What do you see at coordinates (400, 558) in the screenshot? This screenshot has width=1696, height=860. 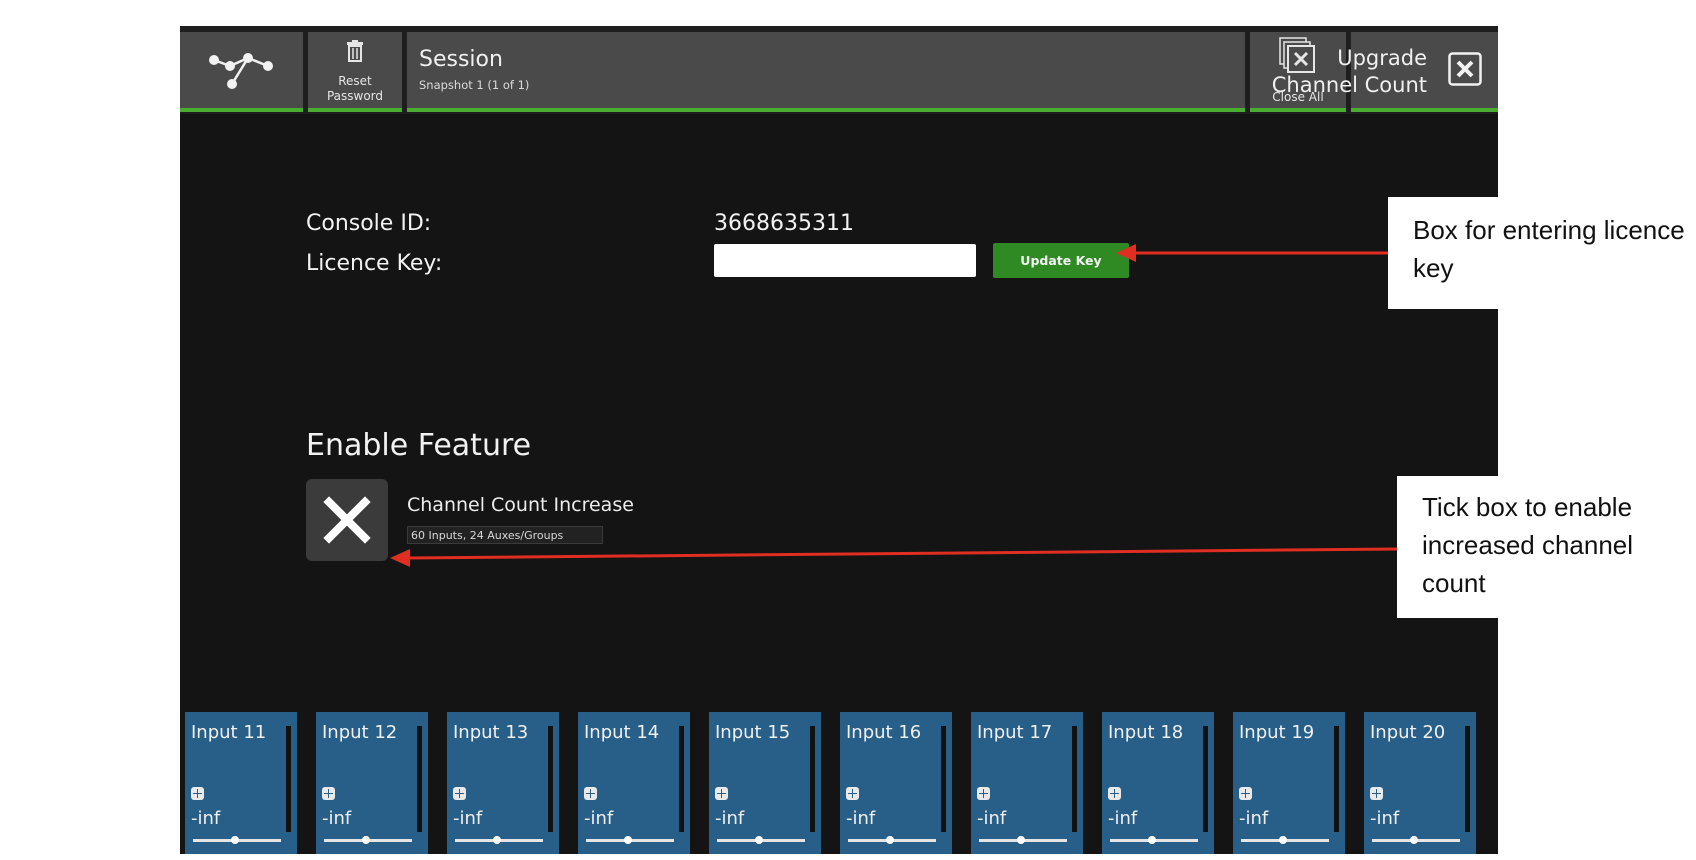 I see `tickbox-arrow-head` at bounding box center [400, 558].